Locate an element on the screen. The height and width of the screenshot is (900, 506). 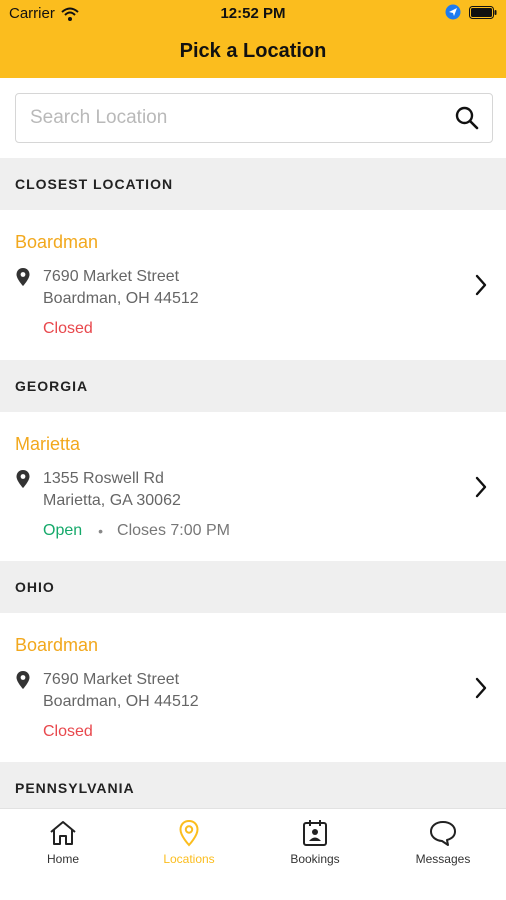
status-right is located at coordinates (471, 12).